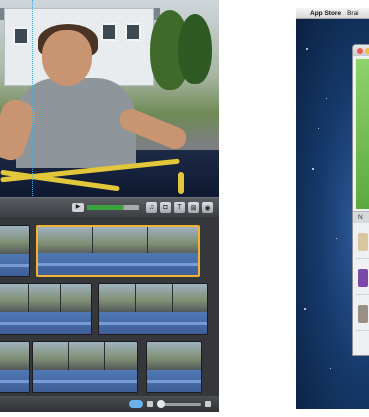  What do you see at coordinates (136, 404) in the screenshot?
I see `view-toggle-button` at bounding box center [136, 404].